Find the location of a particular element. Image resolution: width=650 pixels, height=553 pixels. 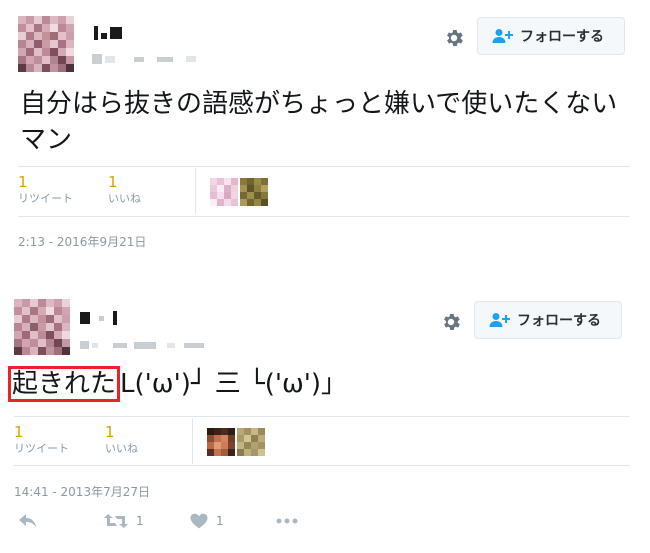

tweet-text: 自分はら抜きの語感がちょっと嫌いで使いたくないマン is located at coordinates (319, 122).